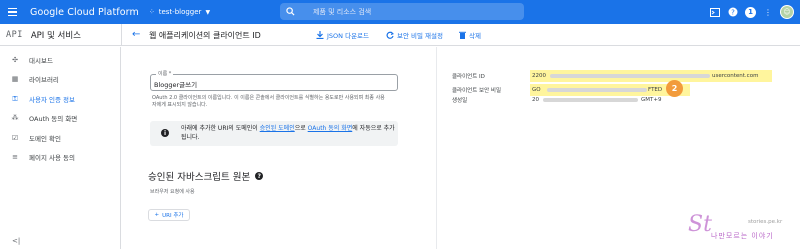 This screenshot has width=800, height=249. I want to click on sidebar-item-domain-verification: ☑ 도메인 확인, so click(60, 138).